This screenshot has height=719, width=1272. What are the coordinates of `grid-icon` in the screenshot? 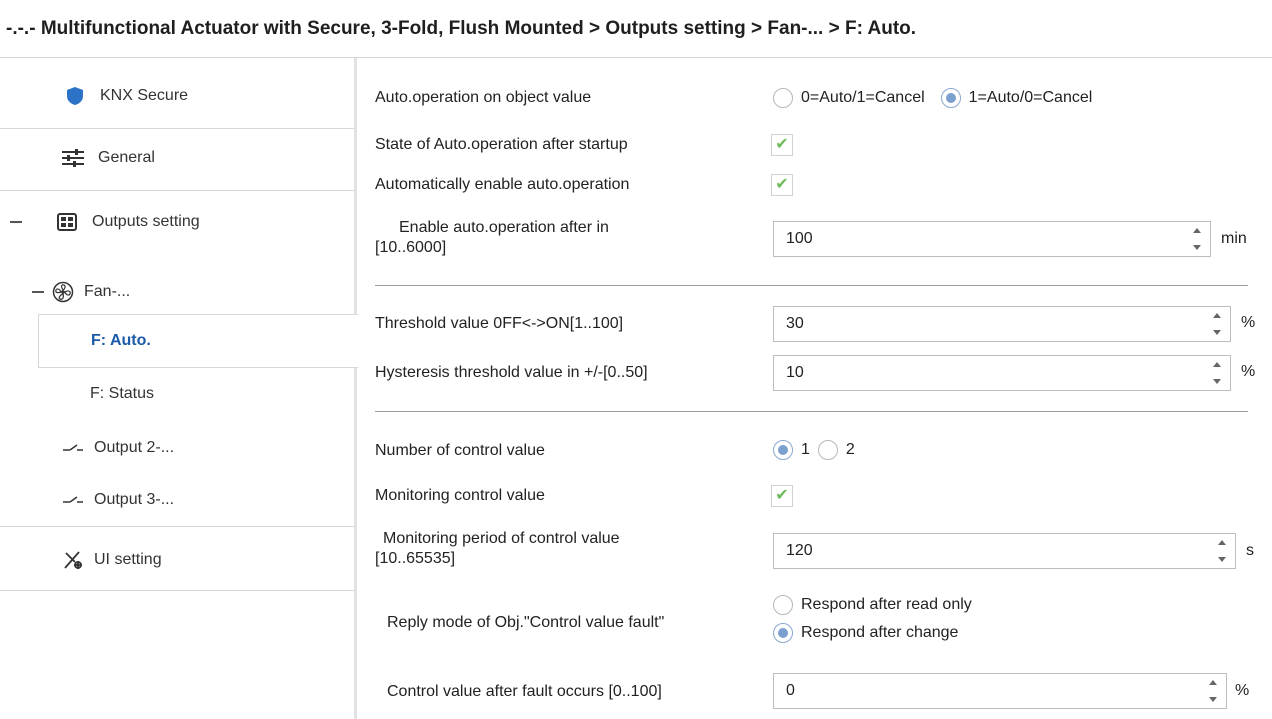 It's located at (67, 222).